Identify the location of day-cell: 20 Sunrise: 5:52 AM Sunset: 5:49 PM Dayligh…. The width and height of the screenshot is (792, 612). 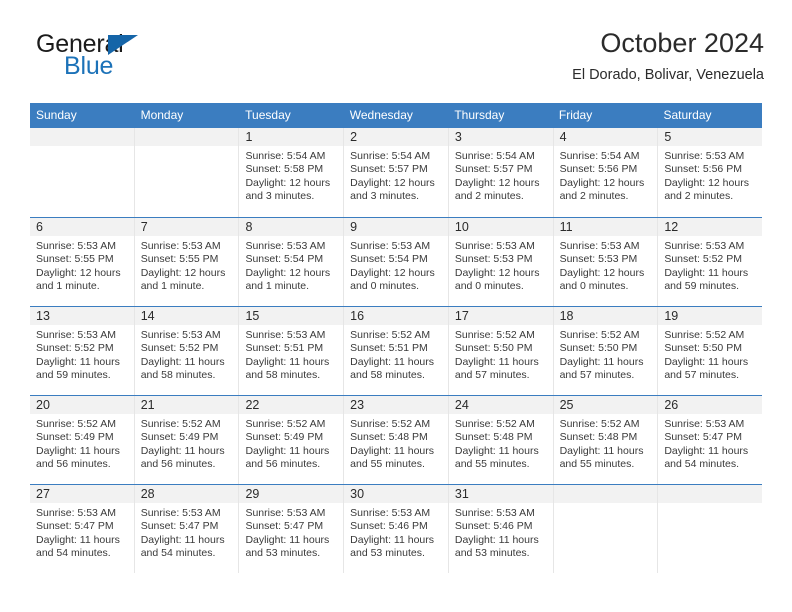
(82, 440).